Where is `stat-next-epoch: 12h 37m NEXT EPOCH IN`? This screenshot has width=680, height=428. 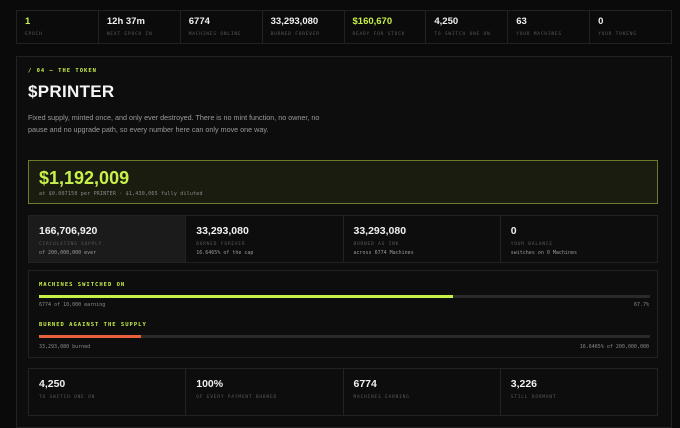
stat-next-epoch: 12h 37m NEXT EPOCH IN is located at coordinates (140, 27).